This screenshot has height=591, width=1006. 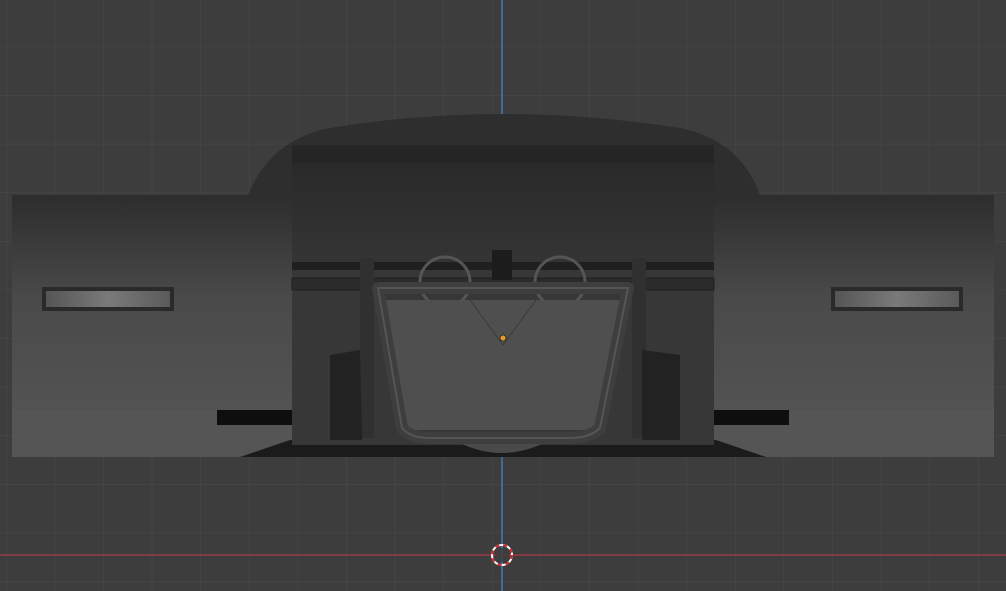 What do you see at coordinates (502, 265) in the screenshot?
I see `center-post` at bounding box center [502, 265].